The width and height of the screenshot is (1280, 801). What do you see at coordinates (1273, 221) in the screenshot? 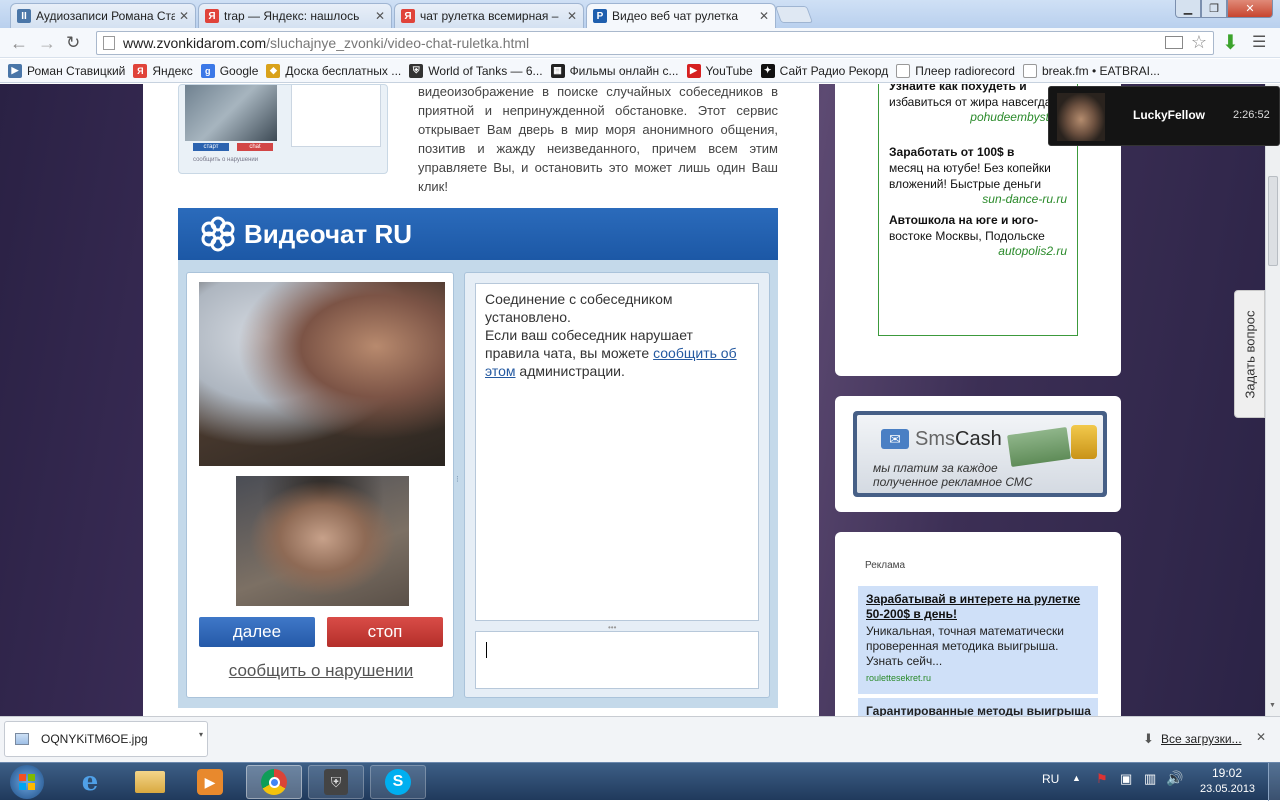
I see `scroll-thumb` at bounding box center [1273, 221].